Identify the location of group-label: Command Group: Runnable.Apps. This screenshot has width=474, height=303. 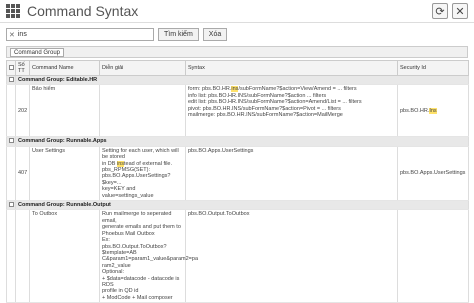
(242, 141).